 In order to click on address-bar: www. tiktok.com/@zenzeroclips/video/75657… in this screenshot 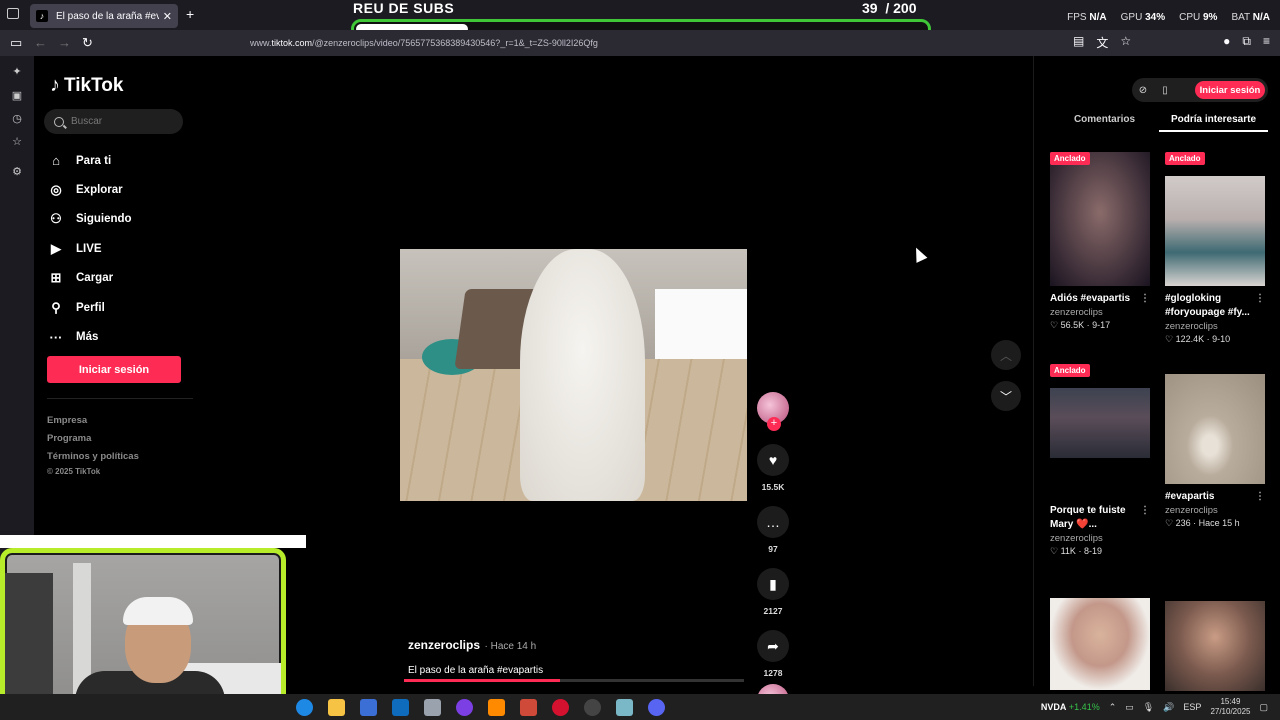, I will do `click(656, 43)`.